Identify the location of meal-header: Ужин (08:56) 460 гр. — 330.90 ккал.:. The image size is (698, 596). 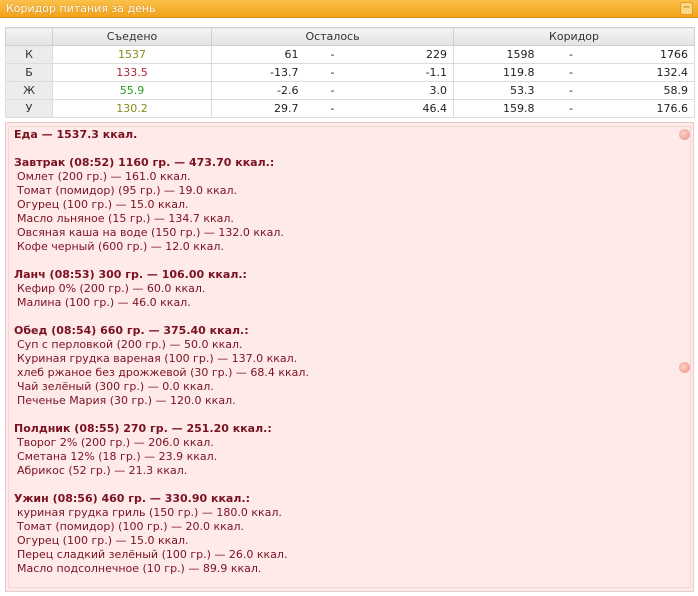
(132, 498).